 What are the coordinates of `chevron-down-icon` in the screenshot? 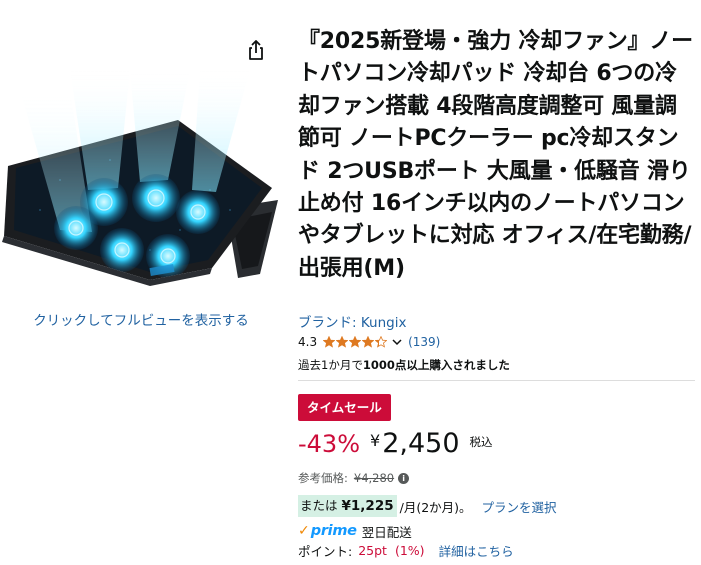 It's located at (397, 342).